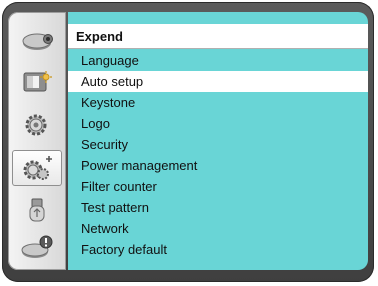 This screenshot has width=378, height=286. I want to click on menu-item-label: Security, so click(104, 144).